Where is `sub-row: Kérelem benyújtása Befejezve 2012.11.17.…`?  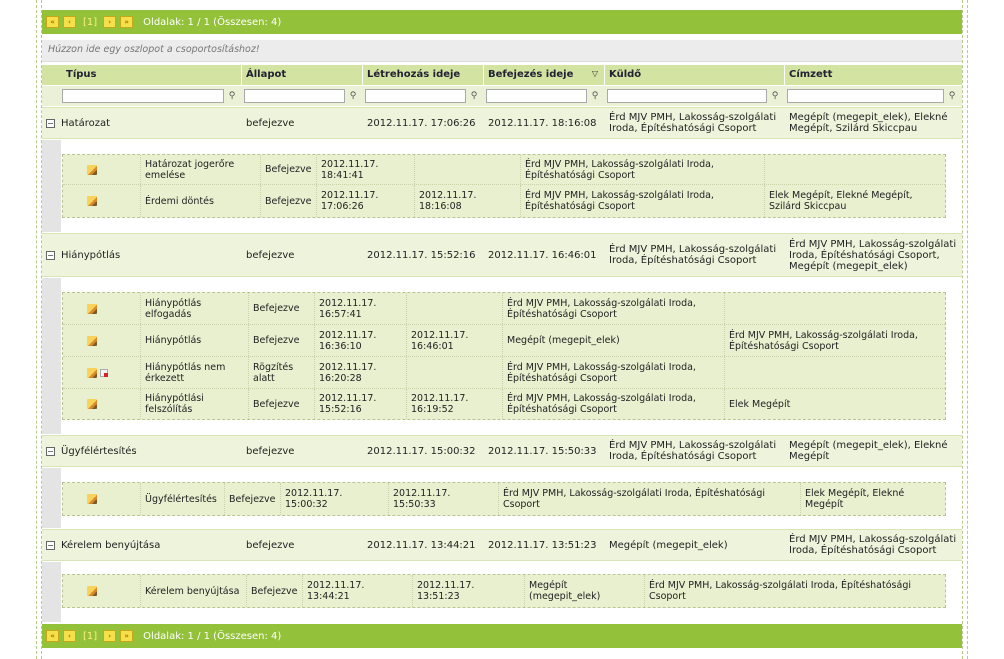
sub-row: Kérelem benyújtása Befejezve 2012.11.17.… is located at coordinates (504, 591).